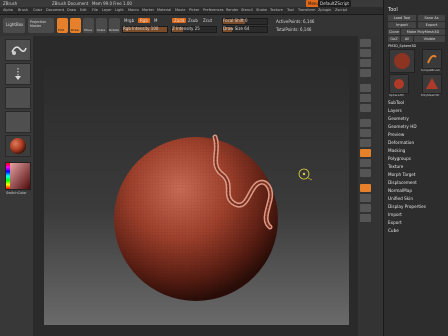  Describe the element at coordinates (334, 3) in the screenshot. I see `default-zscript-button: DefaultZScript` at that location.